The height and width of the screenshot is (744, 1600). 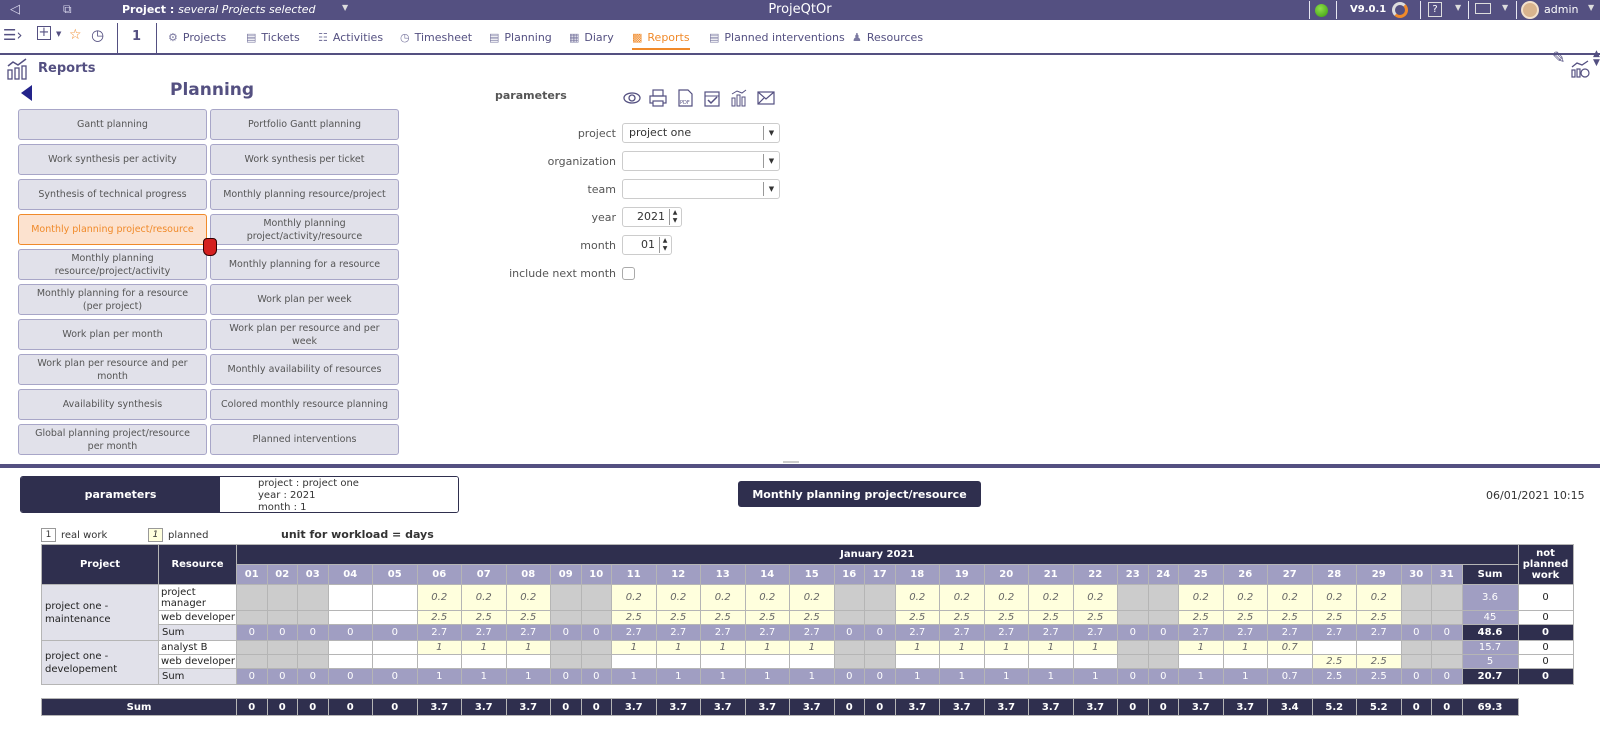 What do you see at coordinates (304, 299) in the screenshot?
I see `report-work-plan-week: Work plan per week` at bounding box center [304, 299].